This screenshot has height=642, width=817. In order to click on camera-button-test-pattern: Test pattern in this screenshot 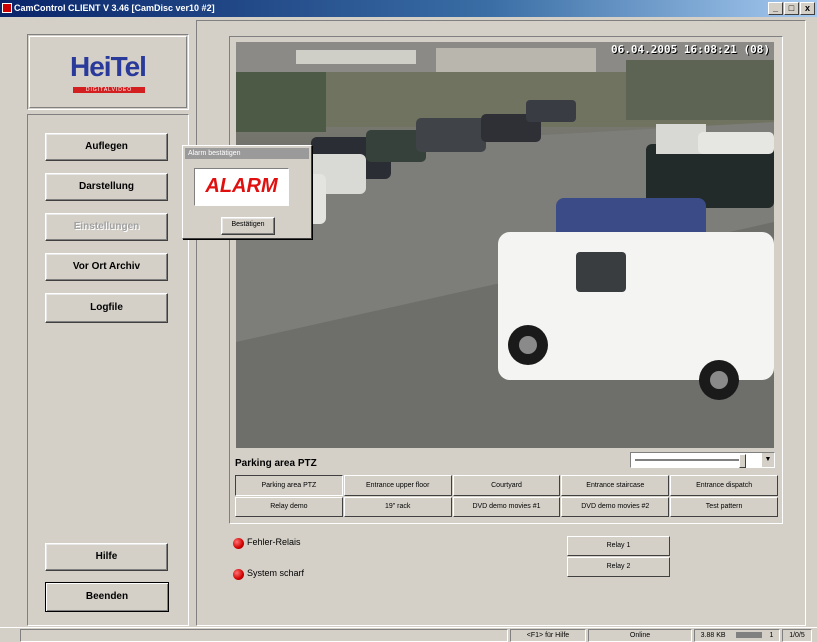, I will do `click(724, 506)`.